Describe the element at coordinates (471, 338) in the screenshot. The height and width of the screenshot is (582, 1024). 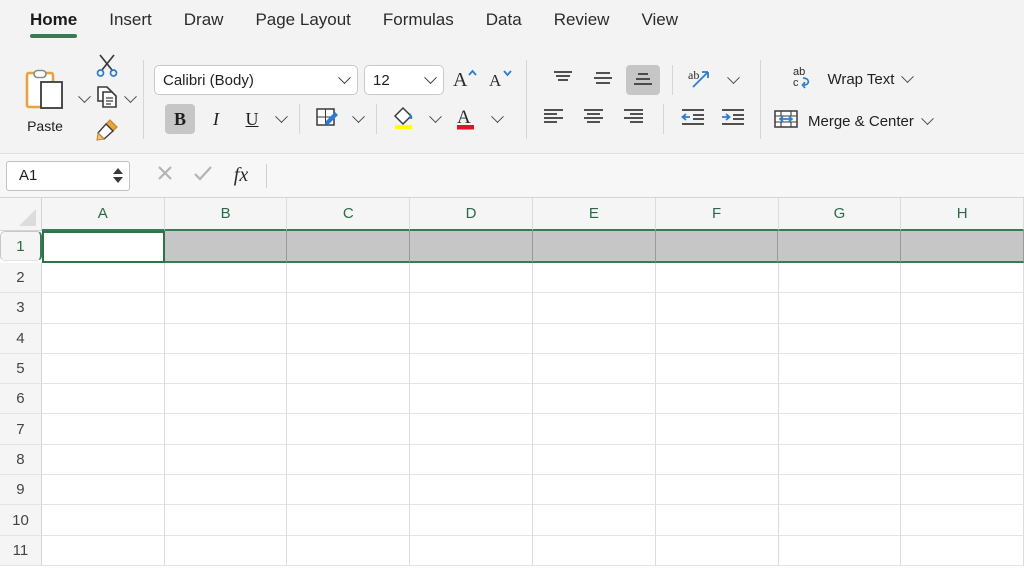
I see `cell-d4` at that location.